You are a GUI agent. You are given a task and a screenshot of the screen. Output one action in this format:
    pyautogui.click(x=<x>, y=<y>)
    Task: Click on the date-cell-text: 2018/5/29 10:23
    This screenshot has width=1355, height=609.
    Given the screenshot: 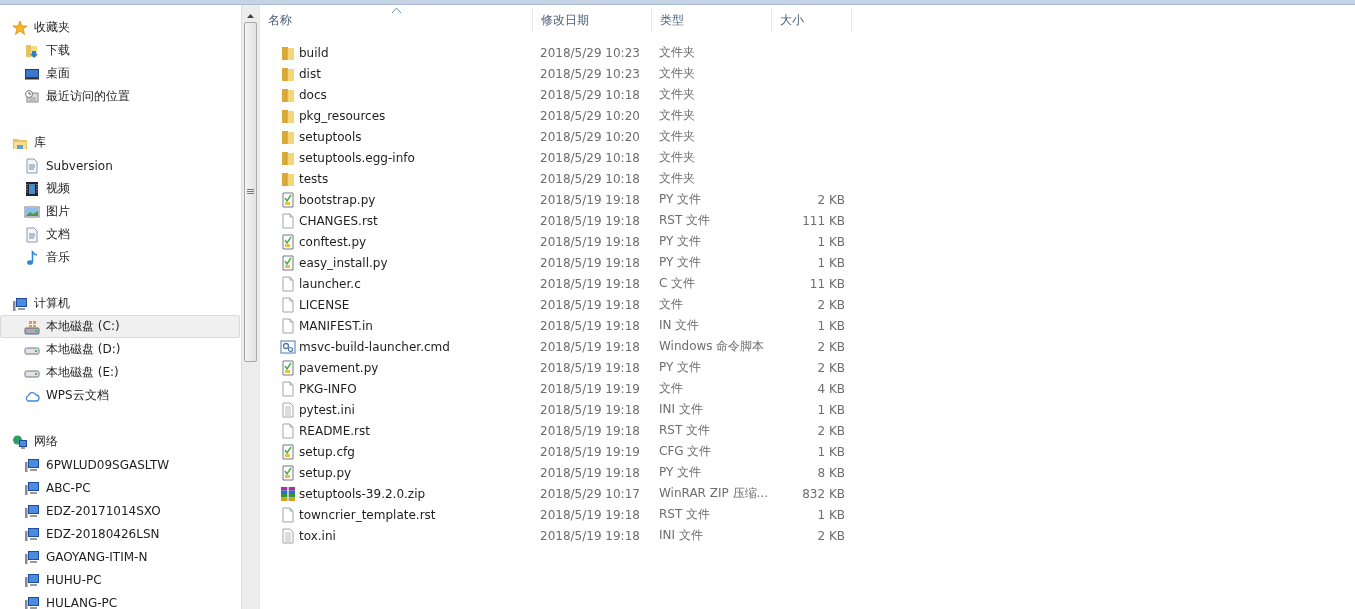 What is the action you would take?
    pyautogui.click(x=590, y=52)
    